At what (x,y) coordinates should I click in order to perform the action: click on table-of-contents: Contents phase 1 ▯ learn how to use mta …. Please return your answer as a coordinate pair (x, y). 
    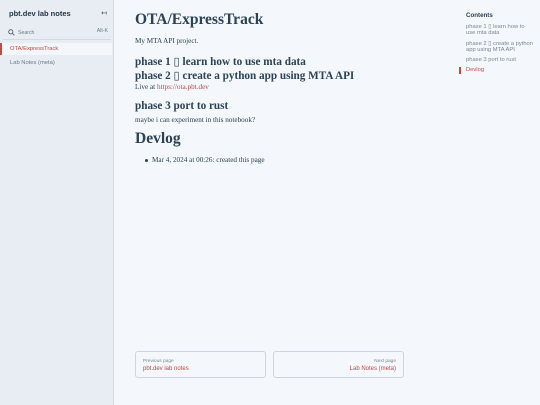
    Looking at the image, I should click on (497, 45).